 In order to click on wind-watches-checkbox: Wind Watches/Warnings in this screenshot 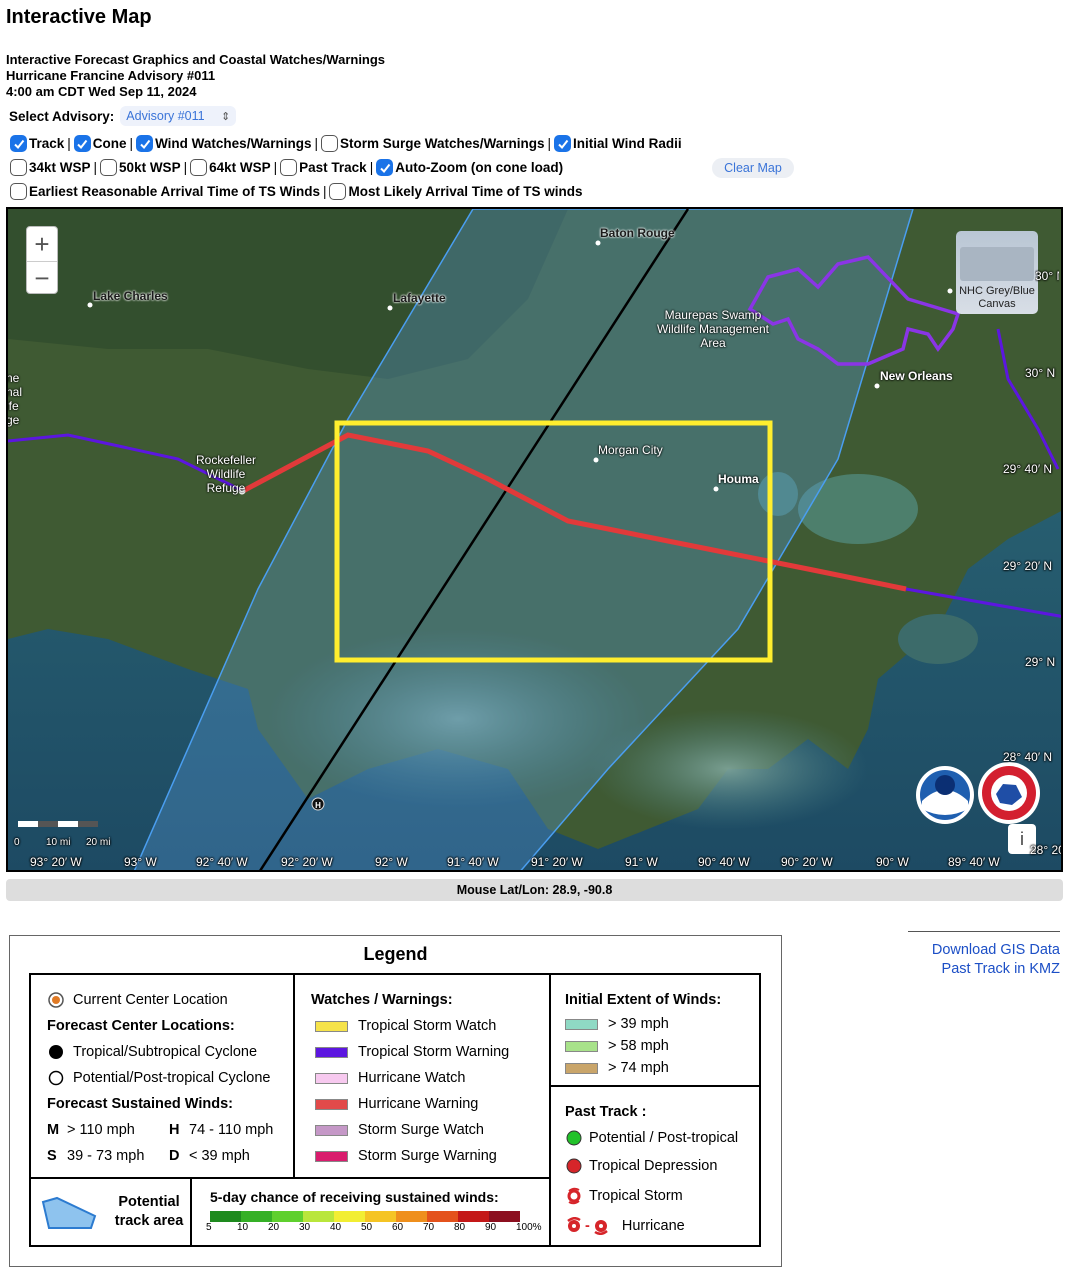, I will do `click(223, 143)`.